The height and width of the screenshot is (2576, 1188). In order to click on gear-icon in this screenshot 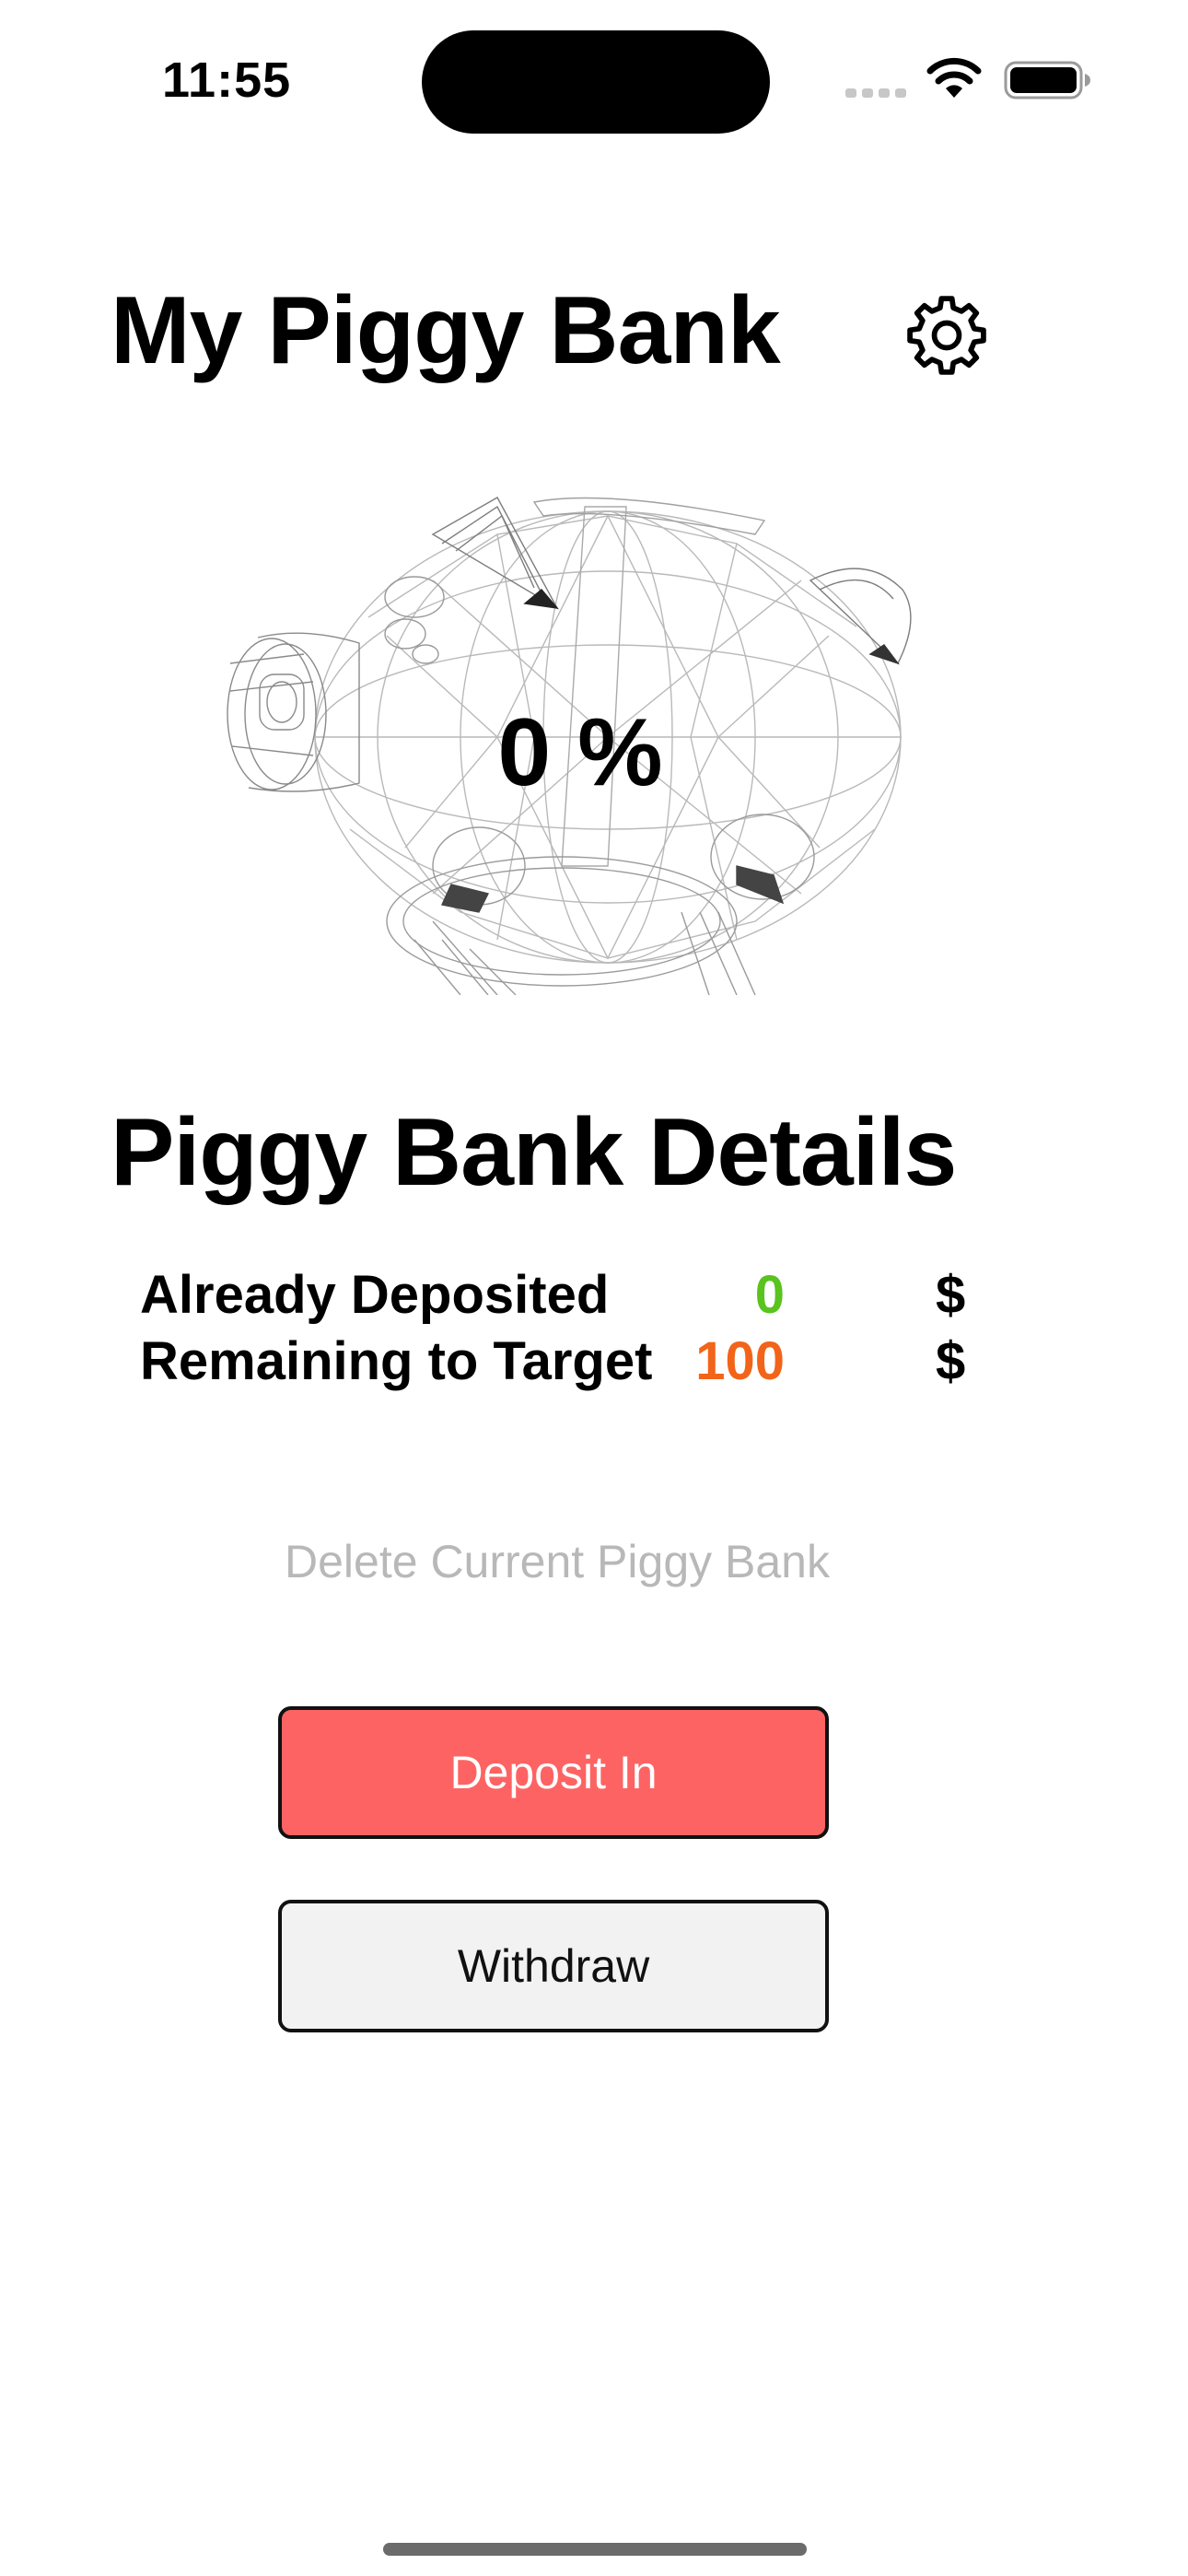, I will do `click(946, 335)`.